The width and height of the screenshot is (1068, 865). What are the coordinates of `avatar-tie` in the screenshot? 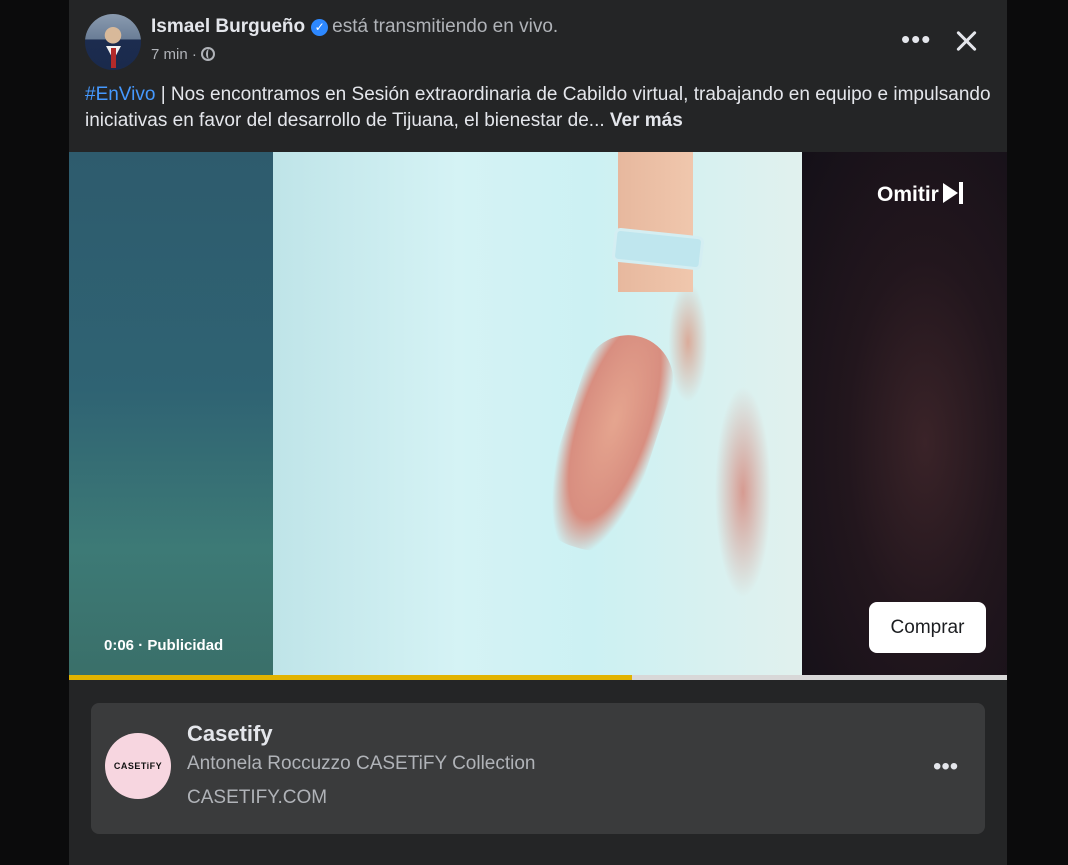 It's located at (113, 58).